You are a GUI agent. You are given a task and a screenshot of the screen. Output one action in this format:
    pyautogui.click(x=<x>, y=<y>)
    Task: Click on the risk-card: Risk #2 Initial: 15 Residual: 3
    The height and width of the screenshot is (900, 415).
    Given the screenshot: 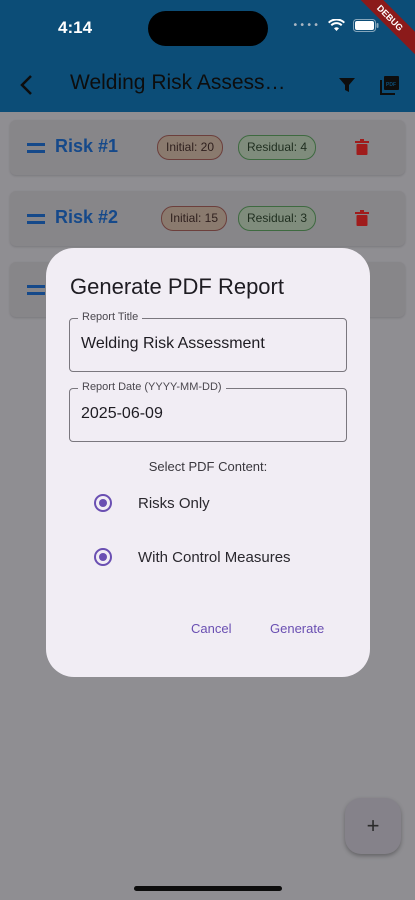 What is the action you would take?
    pyautogui.click(x=207, y=218)
    